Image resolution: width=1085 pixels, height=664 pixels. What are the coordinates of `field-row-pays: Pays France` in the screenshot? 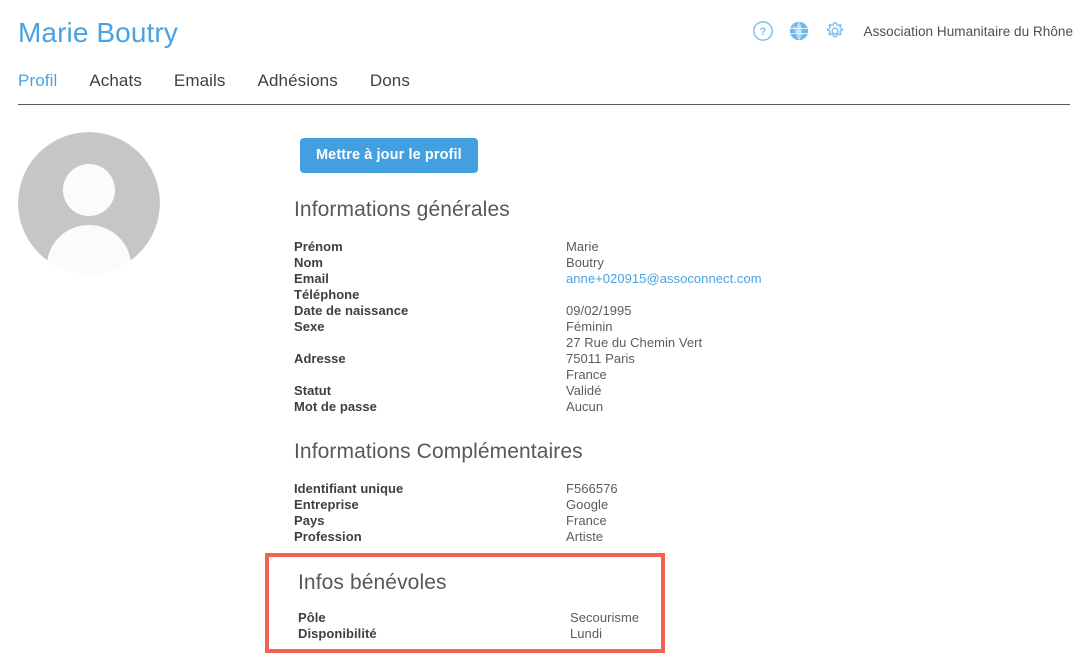 It's located at (594, 521).